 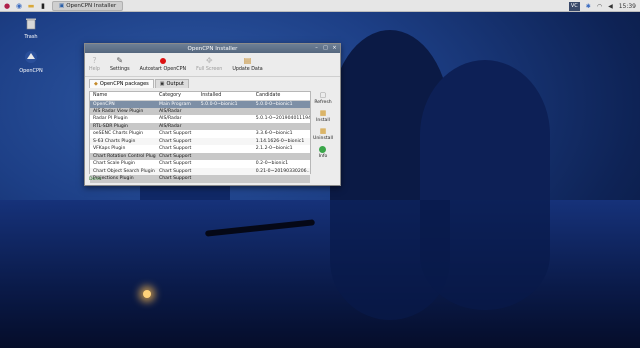 What do you see at coordinates (588, 6) in the screenshot?
I see `bluetooth-icon: ✱` at bounding box center [588, 6].